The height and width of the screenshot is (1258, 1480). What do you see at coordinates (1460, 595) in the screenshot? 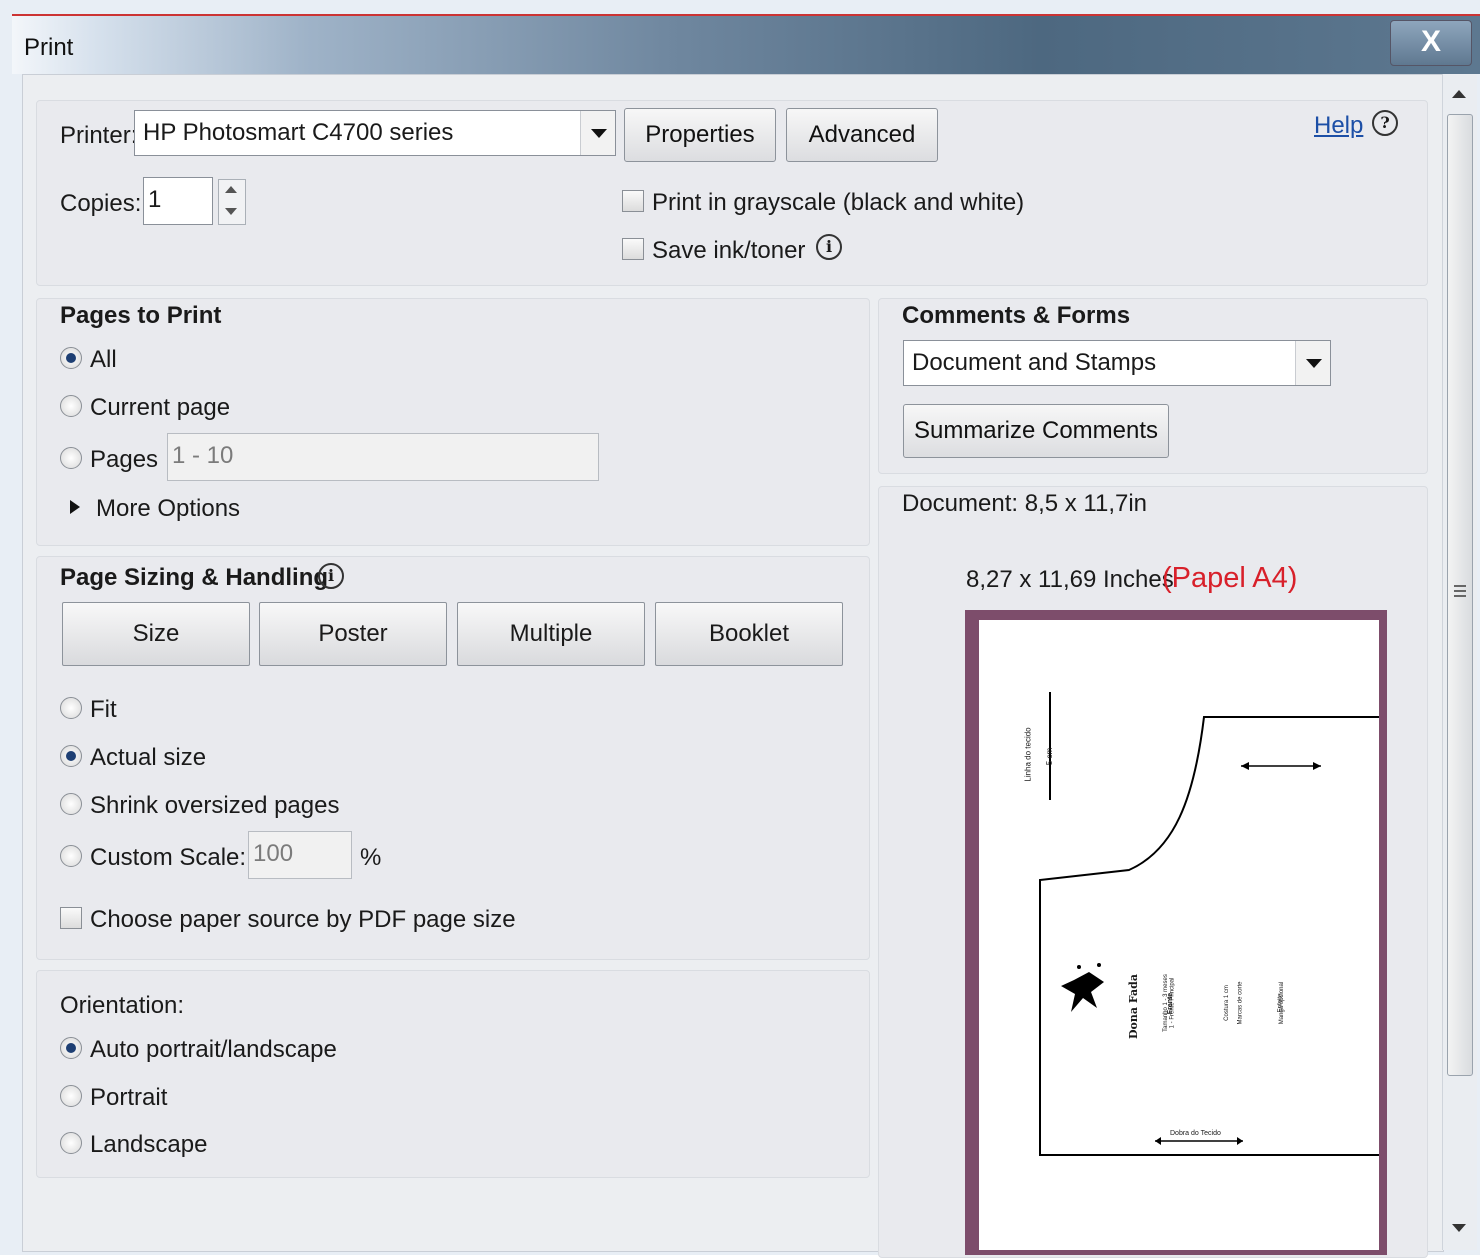
I see `scrollbar-thumb` at bounding box center [1460, 595].